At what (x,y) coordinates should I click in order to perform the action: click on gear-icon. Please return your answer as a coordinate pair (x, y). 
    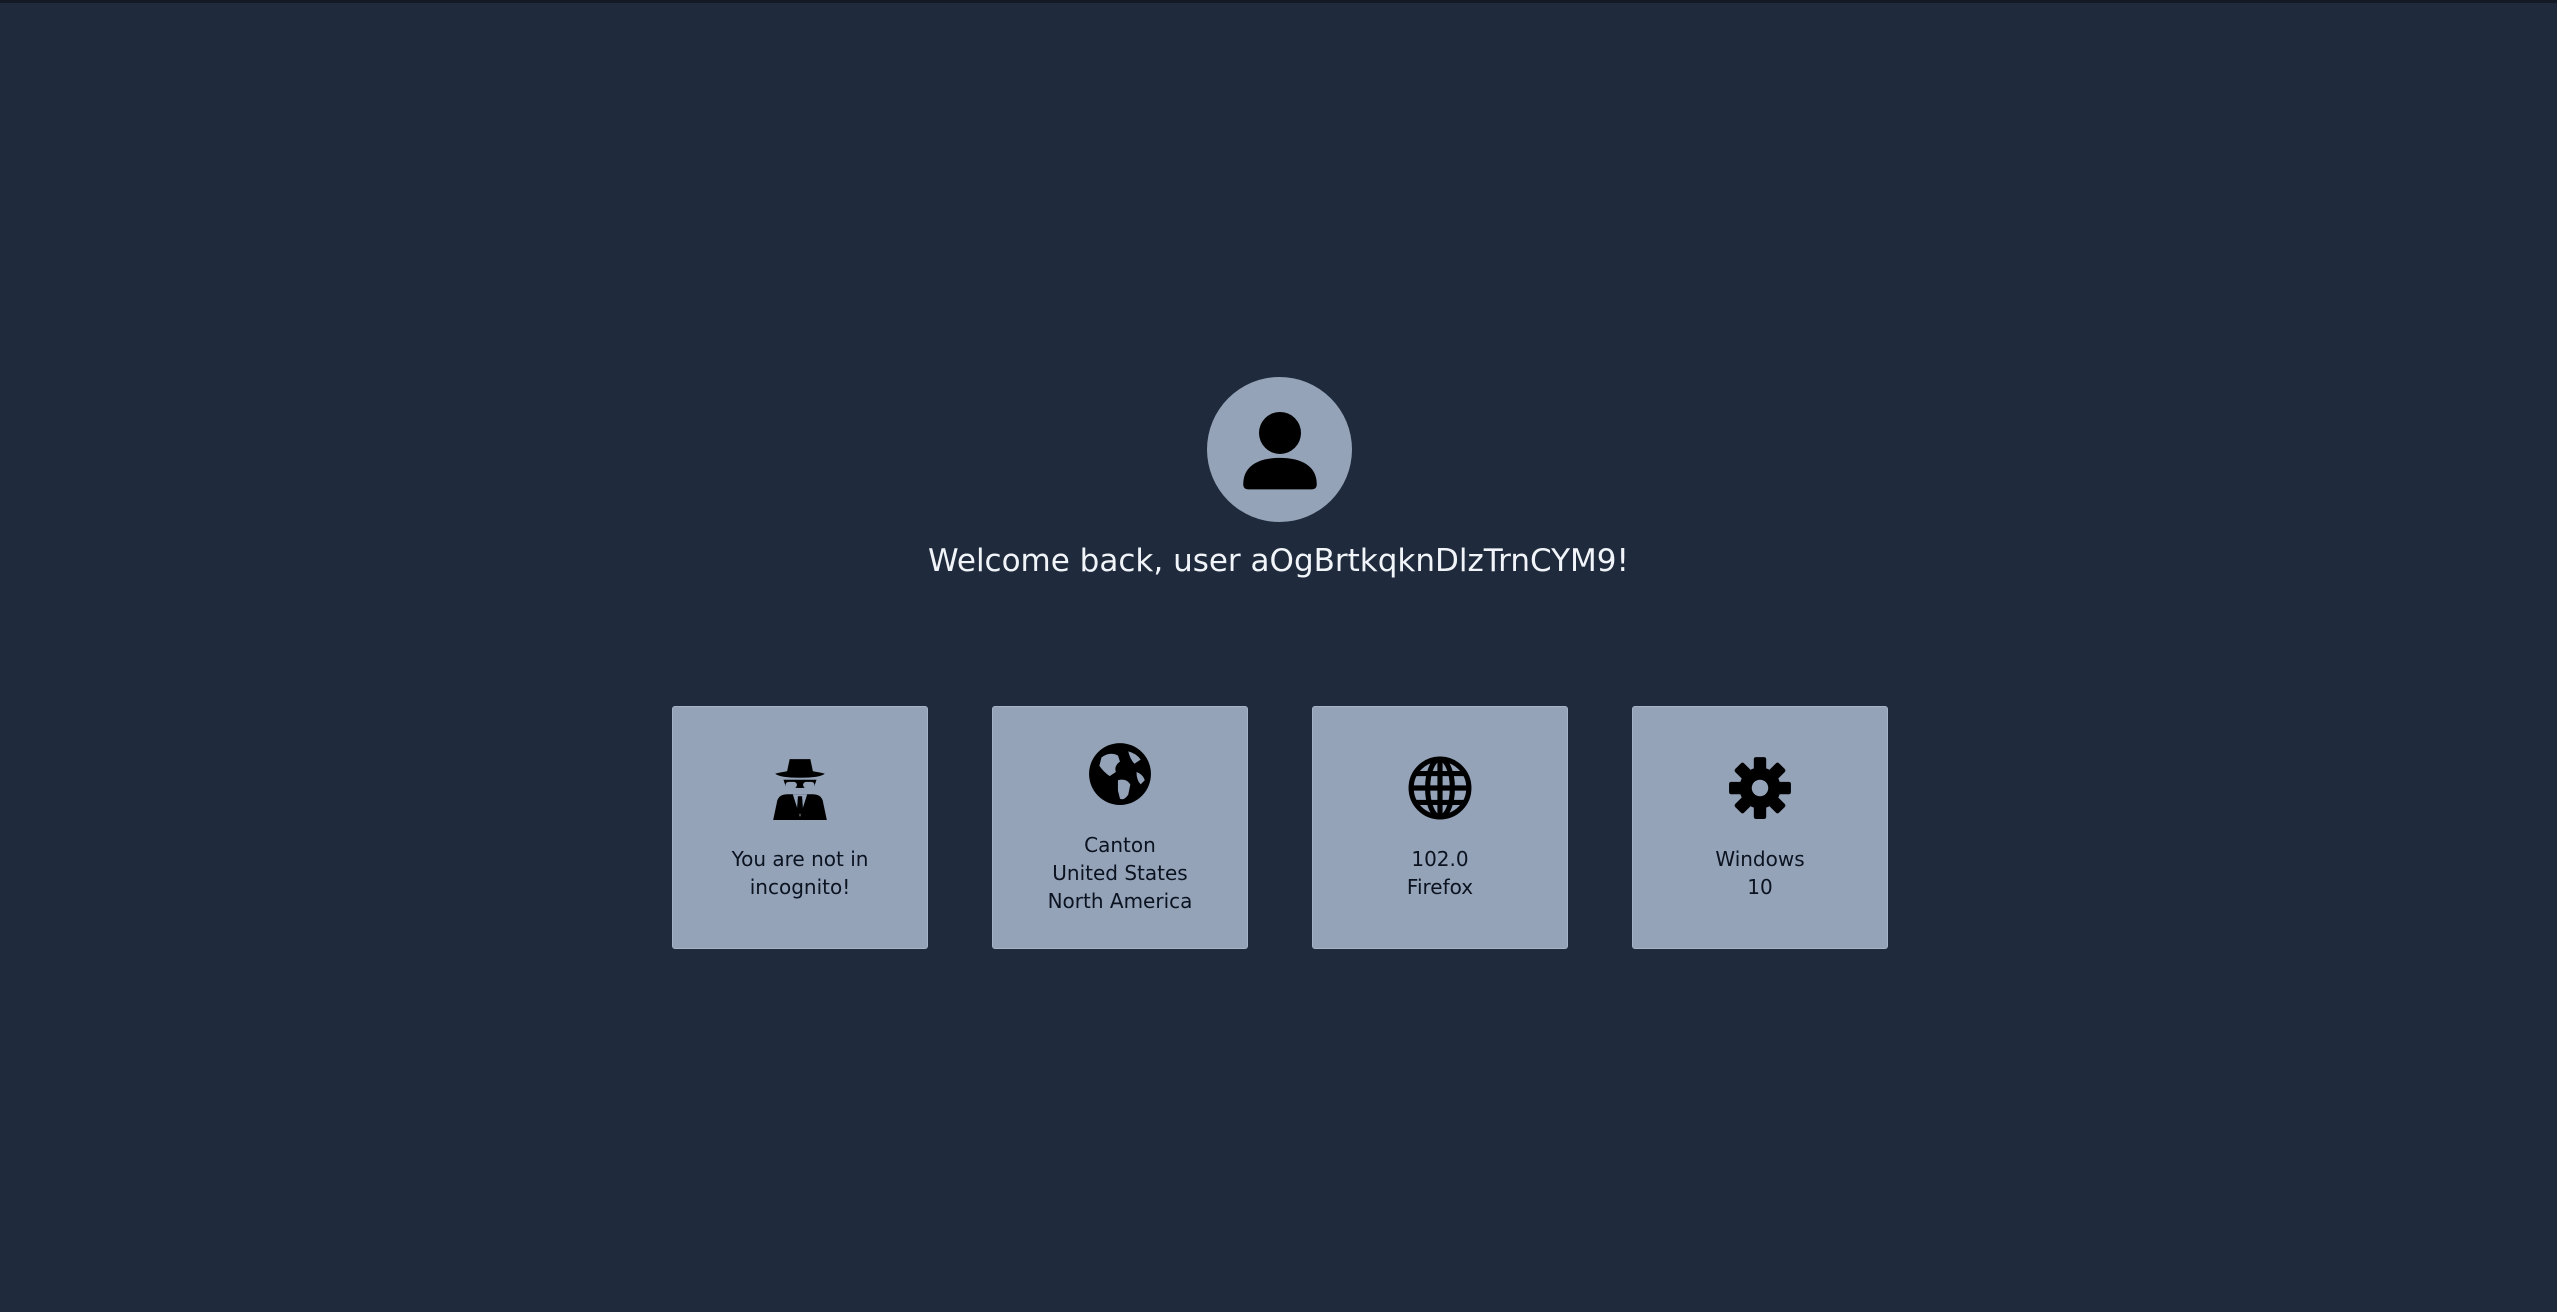
    Looking at the image, I should click on (1760, 788).